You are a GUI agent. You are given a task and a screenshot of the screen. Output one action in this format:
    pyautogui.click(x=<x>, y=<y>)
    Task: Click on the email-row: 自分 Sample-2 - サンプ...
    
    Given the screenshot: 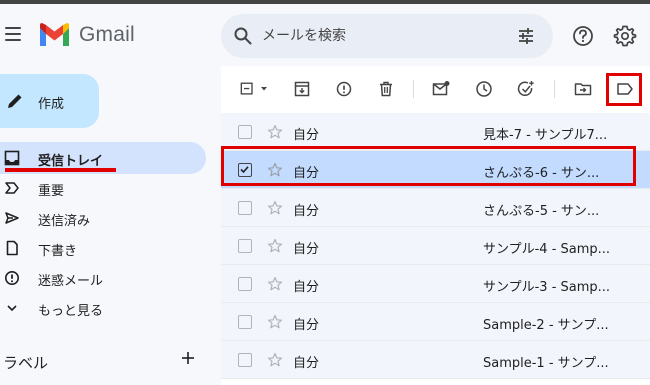 What is the action you would take?
    pyautogui.click(x=435, y=322)
    